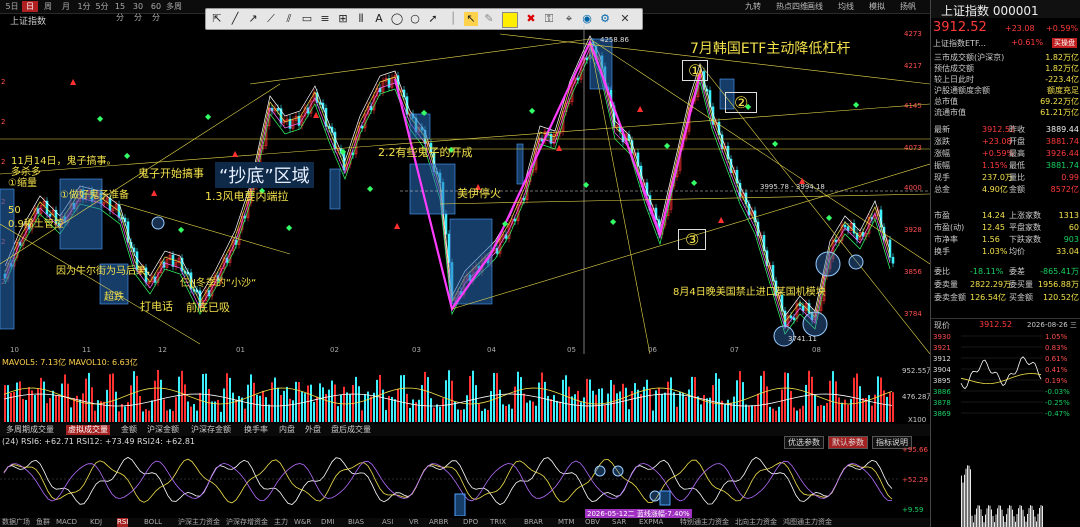 This screenshot has width=1080, height=527. Describe the element at coordinates (356, 522) in the screenshot. I see `indicator-tab-11: BIAS` at that location.